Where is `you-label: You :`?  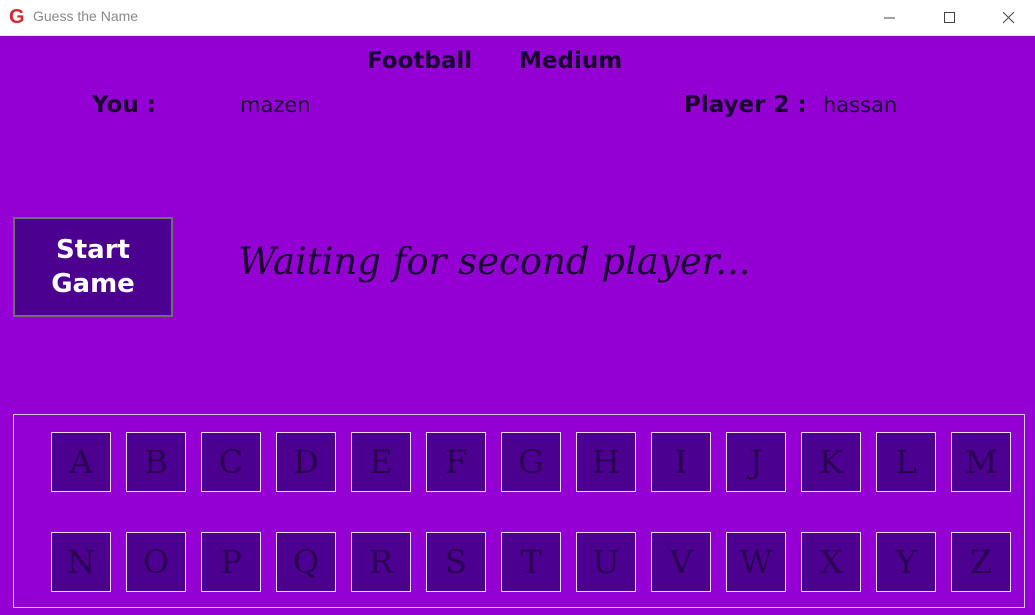
you-label: You : is located at coordinates (124, 105).